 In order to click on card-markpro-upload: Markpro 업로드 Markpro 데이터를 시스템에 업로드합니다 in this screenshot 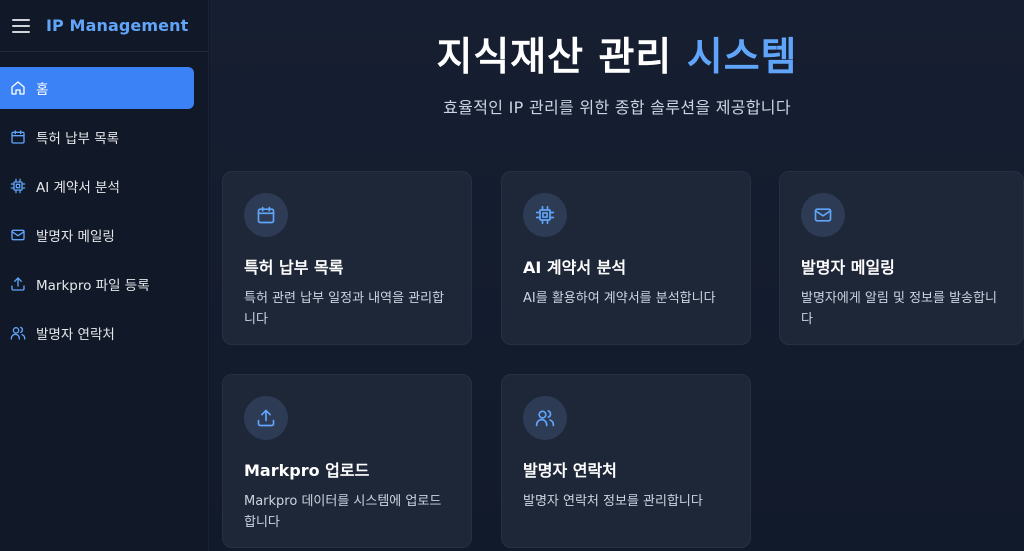, I will do `click(347, 461)`.